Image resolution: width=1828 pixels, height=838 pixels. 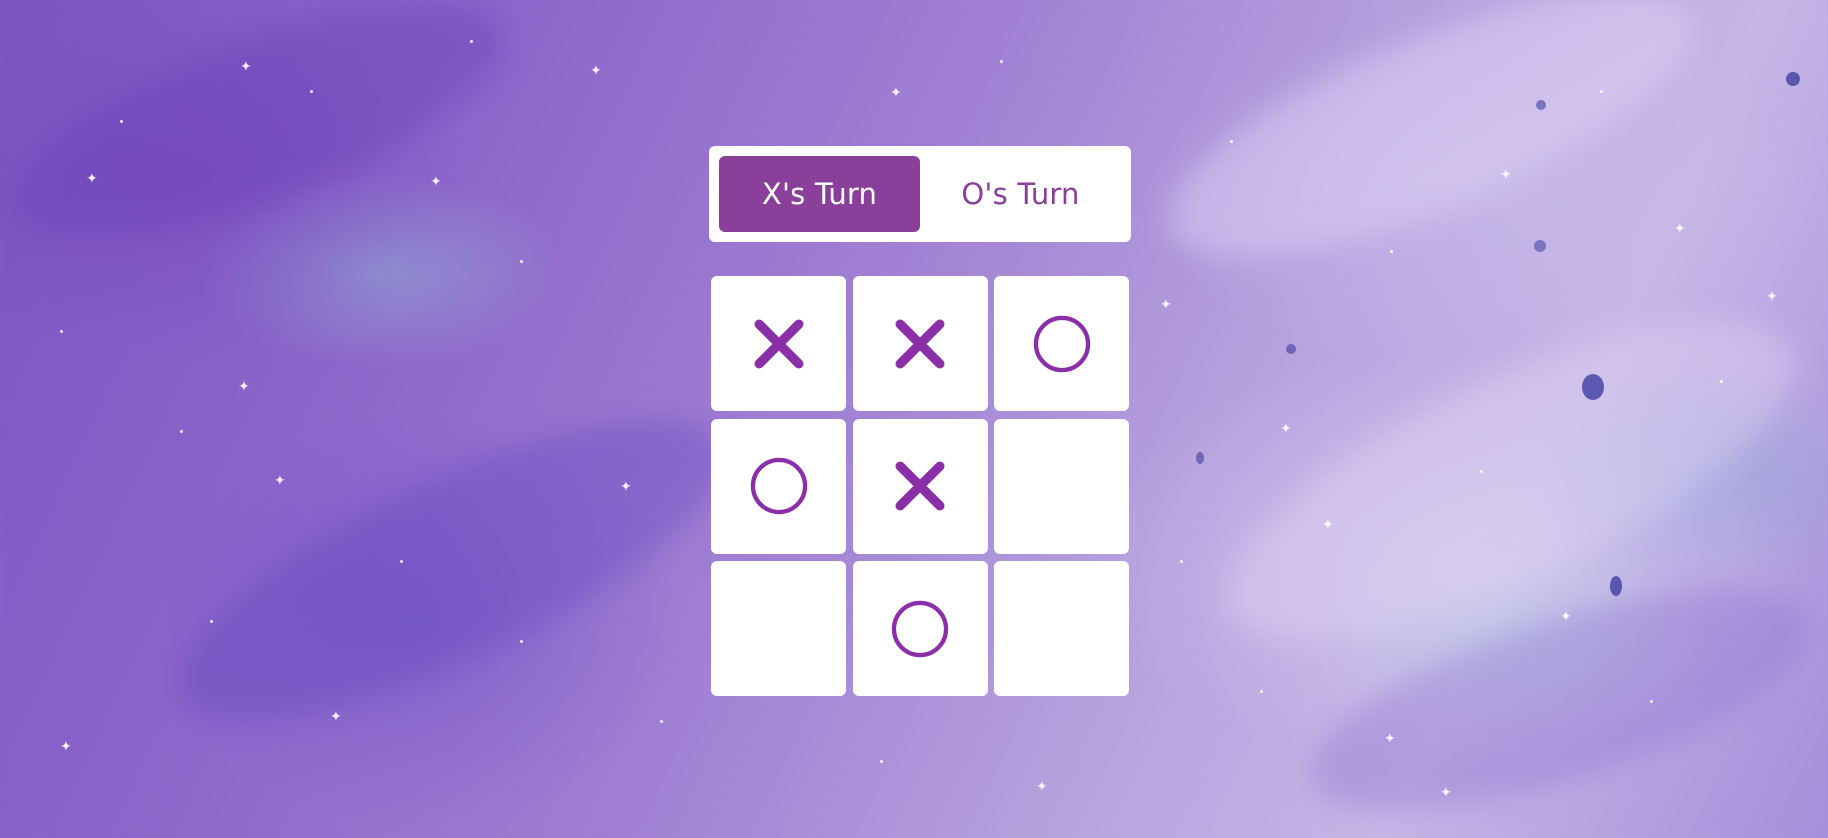 I want to click on turn-indicator: X's Turn O's Turn, so click(x=920, y=194).